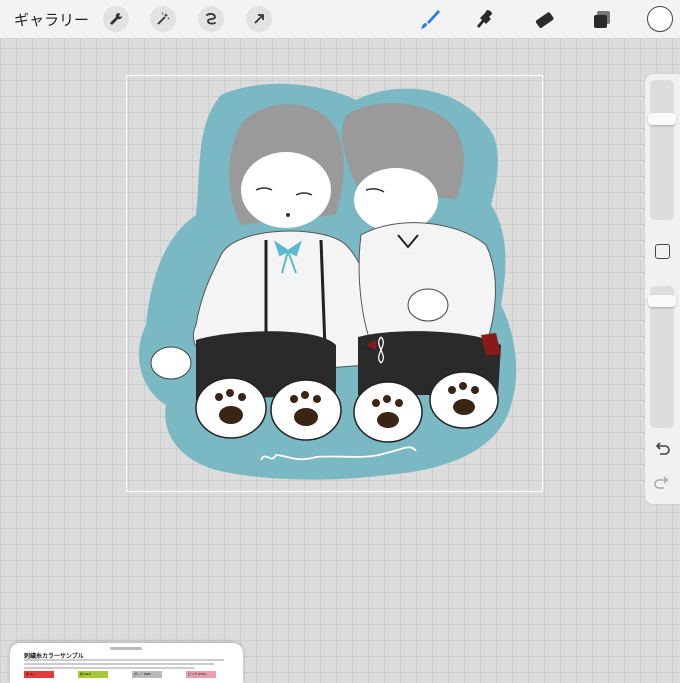 Image resolution: width=680 pixels, height=683 pixels. What do you see at coordinates (201, 674) in the screenshot?
I see `color-chip-pink: ピンク (3761)` at bounding box center [201, 674].